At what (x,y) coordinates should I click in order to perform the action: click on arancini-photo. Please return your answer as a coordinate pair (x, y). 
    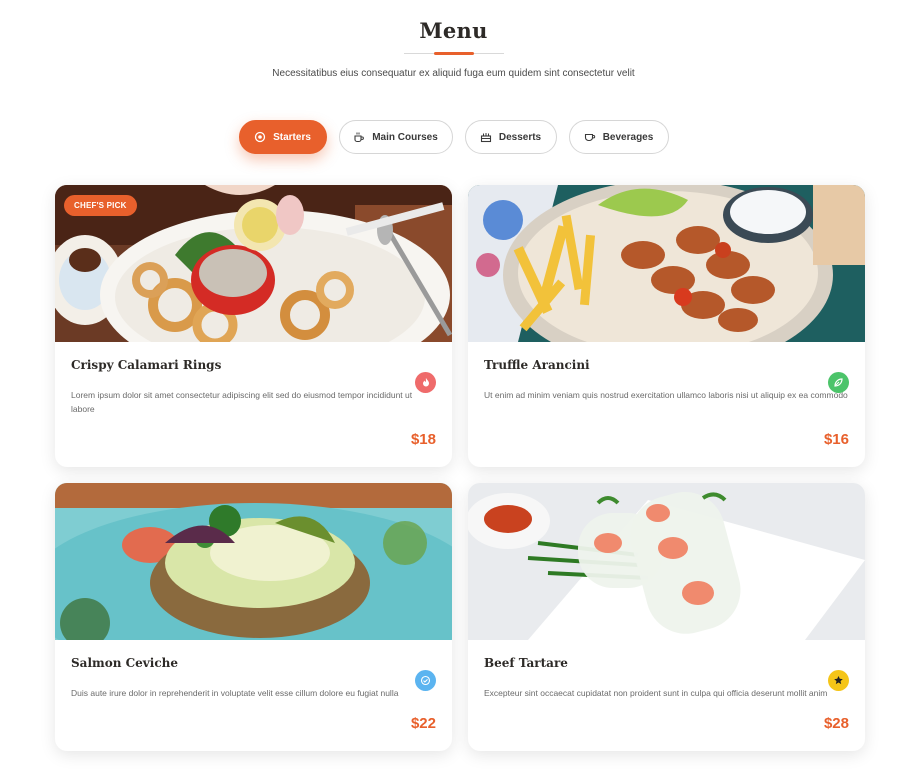
    Looking at the image, I should click on (666, 263).